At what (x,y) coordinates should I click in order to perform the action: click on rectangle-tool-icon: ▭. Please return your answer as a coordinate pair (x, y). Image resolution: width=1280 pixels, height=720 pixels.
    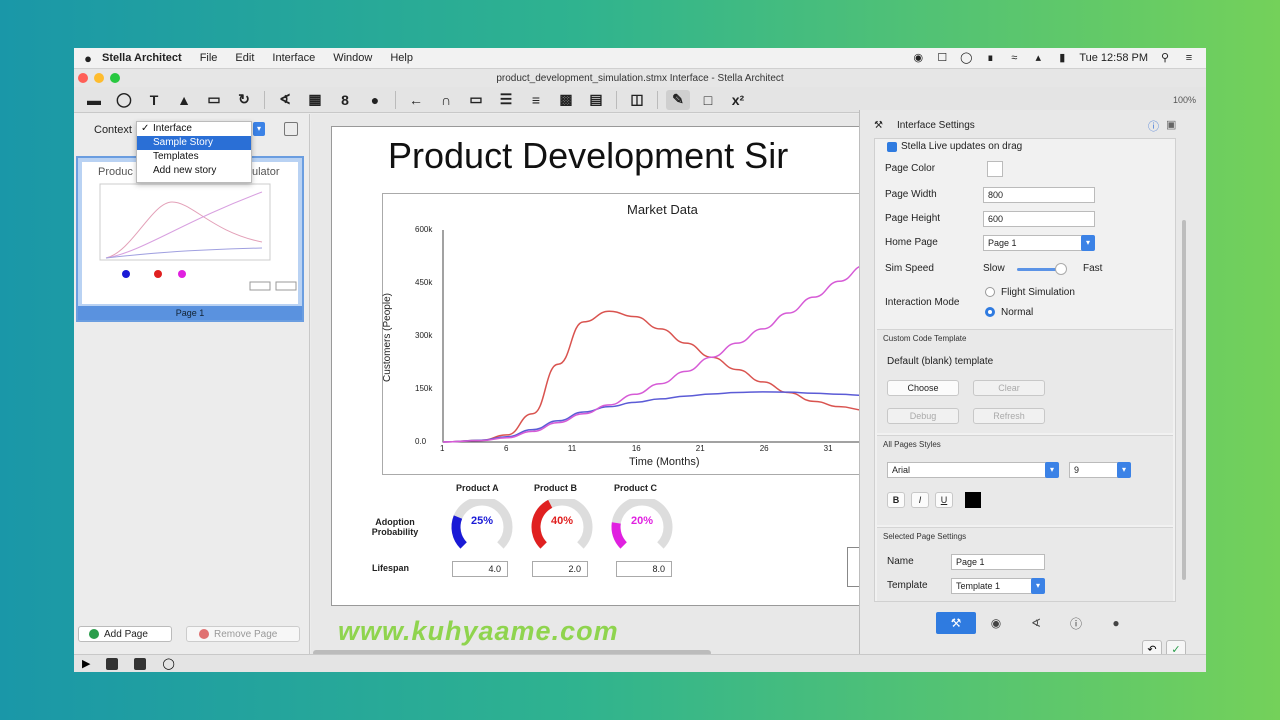
    Looking at the image, I should click on (214, 100).